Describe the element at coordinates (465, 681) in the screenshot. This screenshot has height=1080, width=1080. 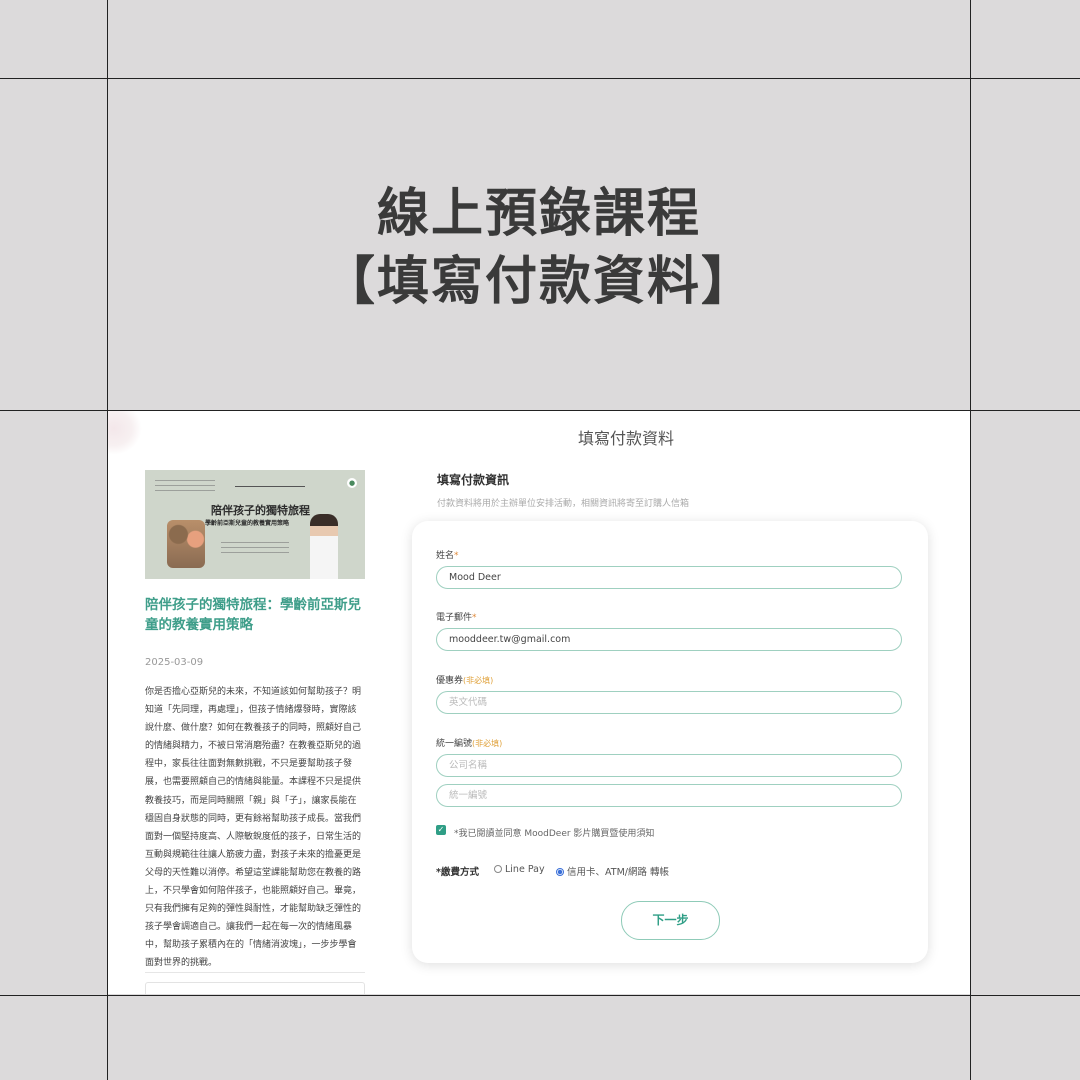
I see `coupon-label: 優惠券(非必填)` at that location.